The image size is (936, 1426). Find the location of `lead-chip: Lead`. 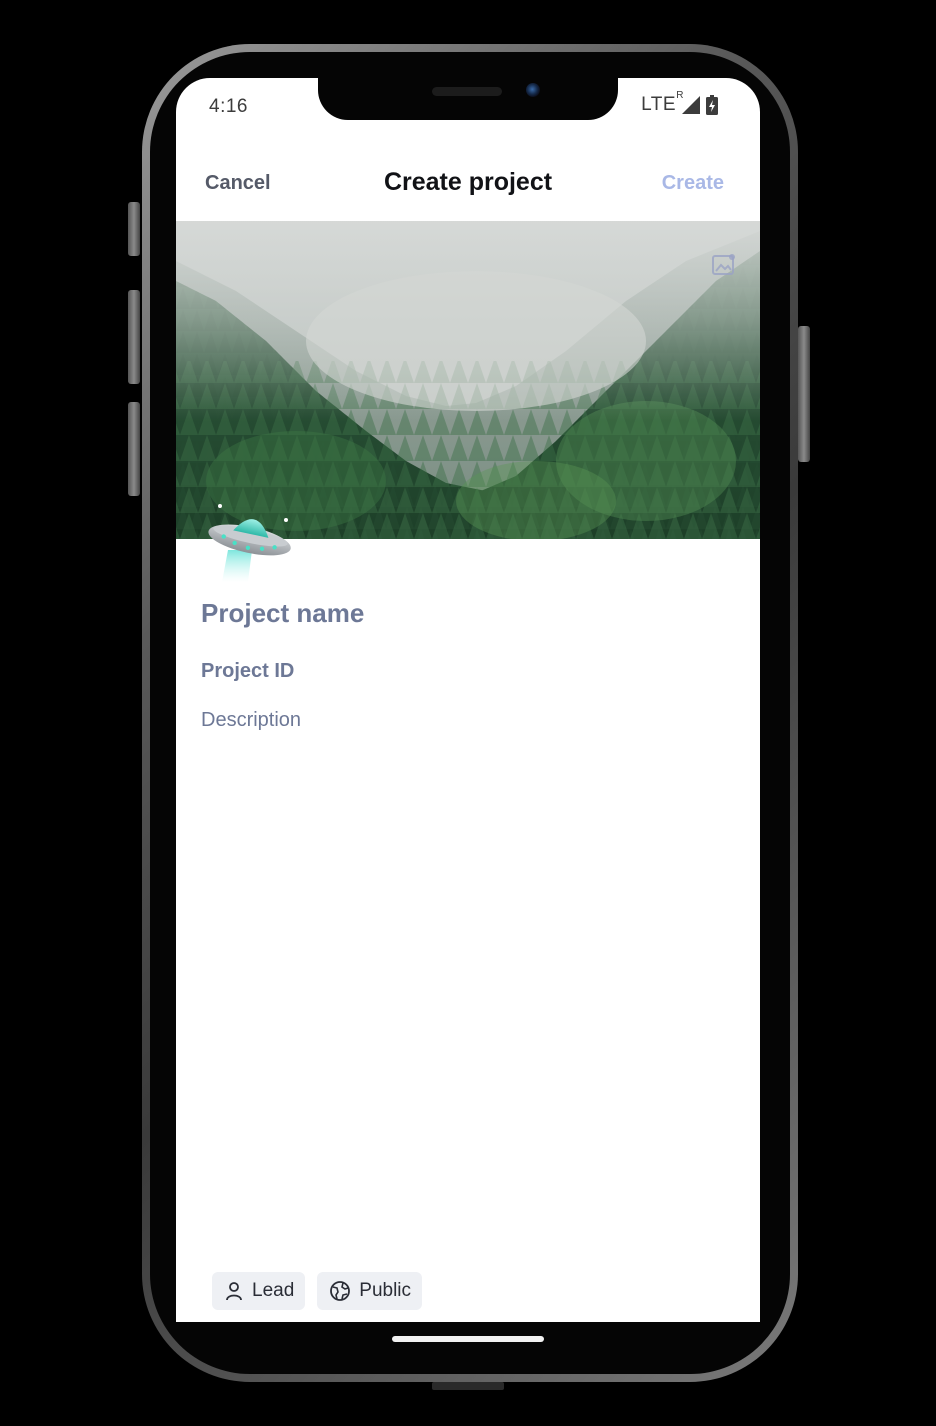

lead-chip: Lead is located at coordinates (259, 1291).